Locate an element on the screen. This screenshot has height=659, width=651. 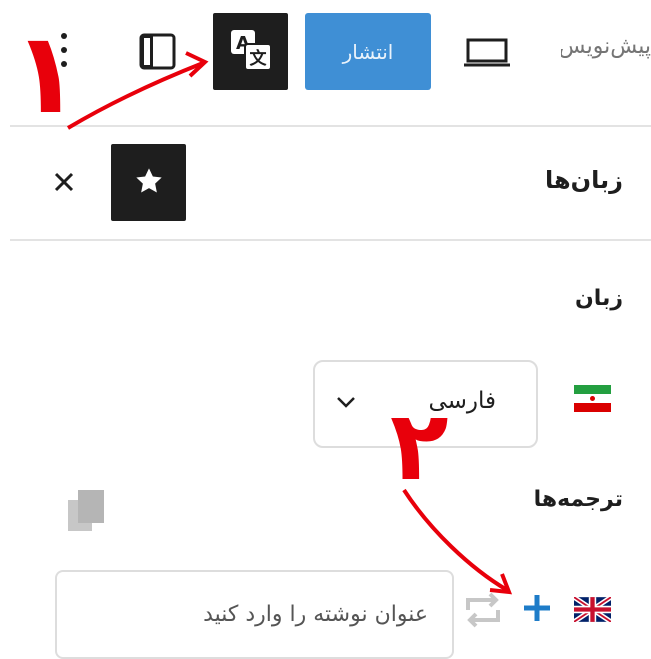
pin-button is located at coordinates (148, 182).